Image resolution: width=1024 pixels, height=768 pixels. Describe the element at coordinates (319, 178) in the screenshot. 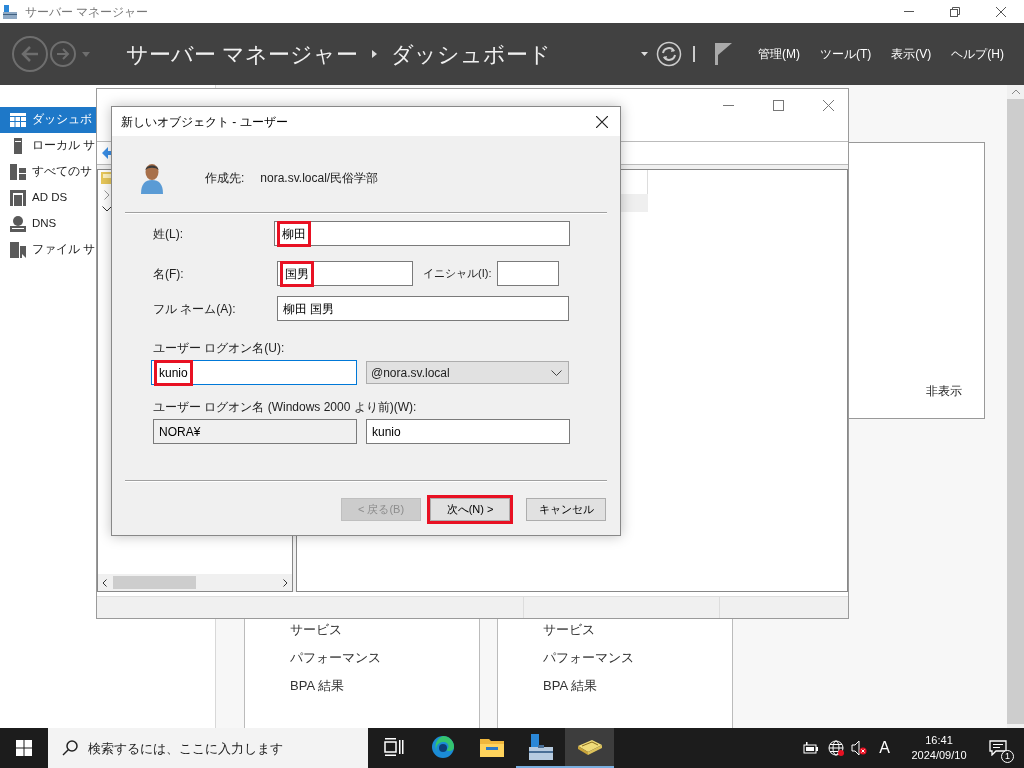

I see `create-in-path: nora.sv.local/民俗学部` at that location.